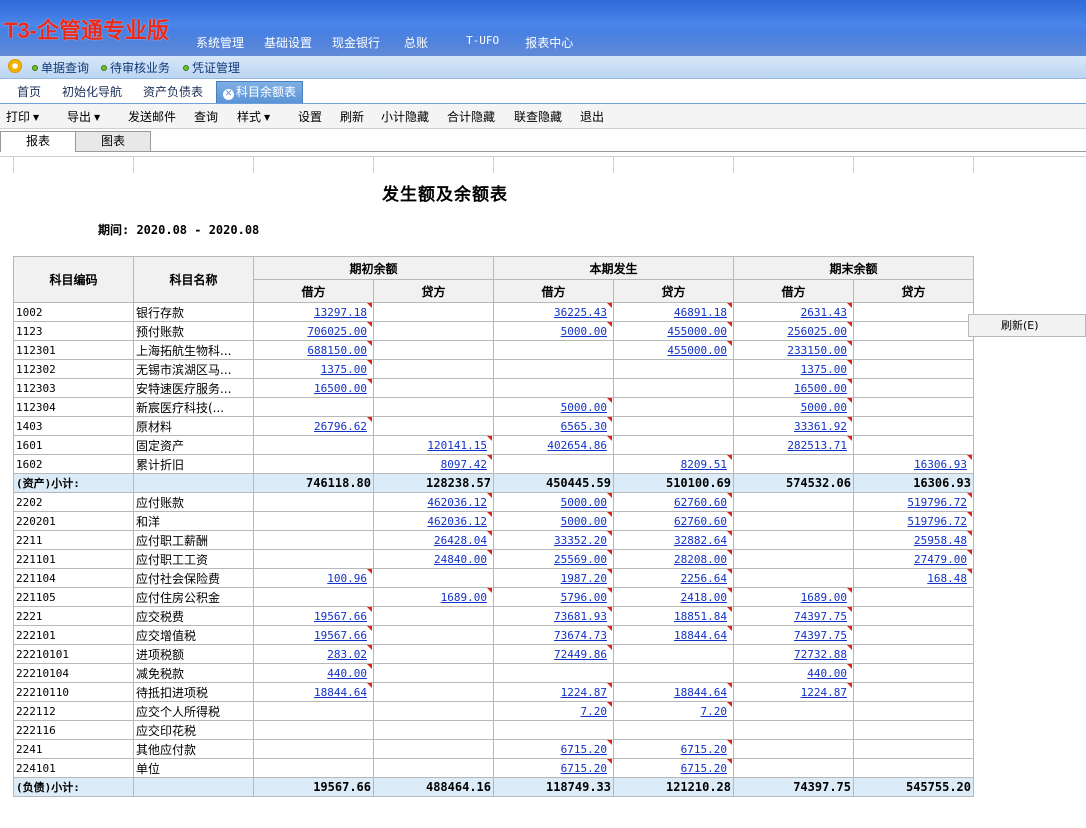 The image size is (1086, 828). I want to click on amount-link: 73674.73, so click(580, 635).